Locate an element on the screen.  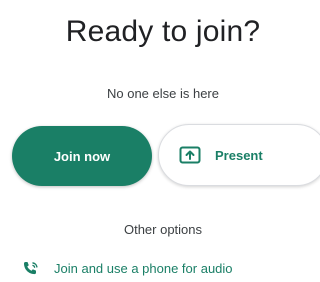
phone-audio-icon is located at coordinates (31, 269).